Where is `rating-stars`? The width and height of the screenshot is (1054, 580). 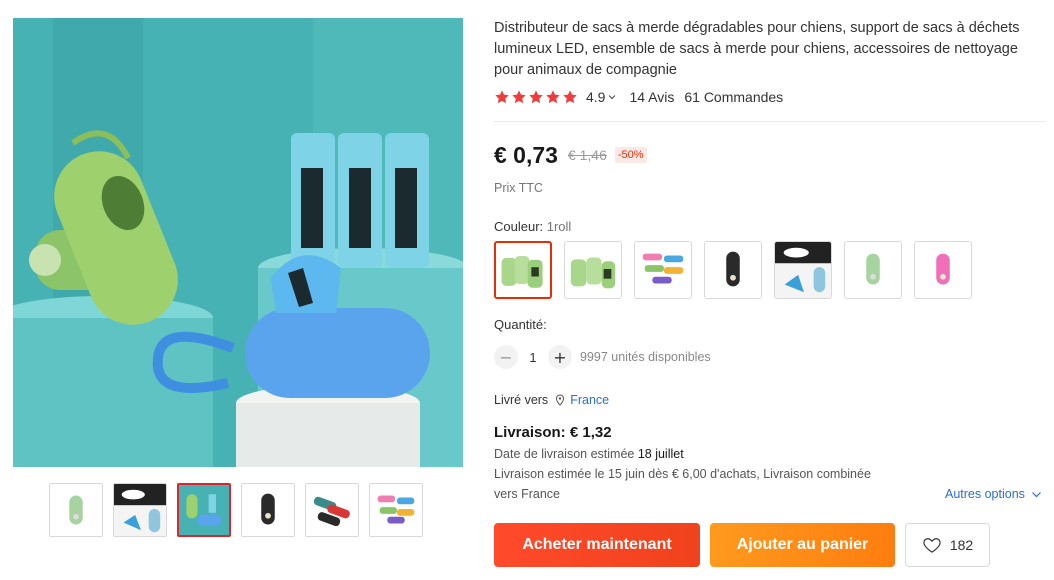 rating-stars is located at coordinates (536, 97).